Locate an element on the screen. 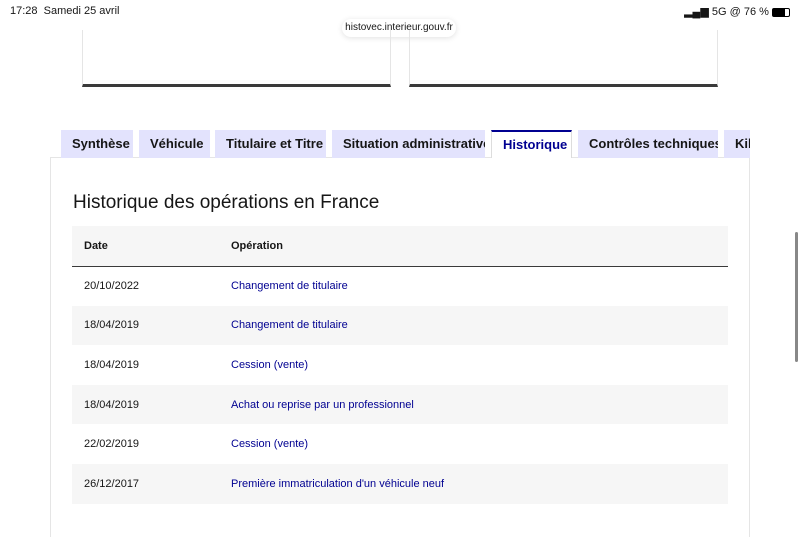 This screenshot has width=800, height=537. row-date: 26/12/2017 is located at coordinates (151, 483).